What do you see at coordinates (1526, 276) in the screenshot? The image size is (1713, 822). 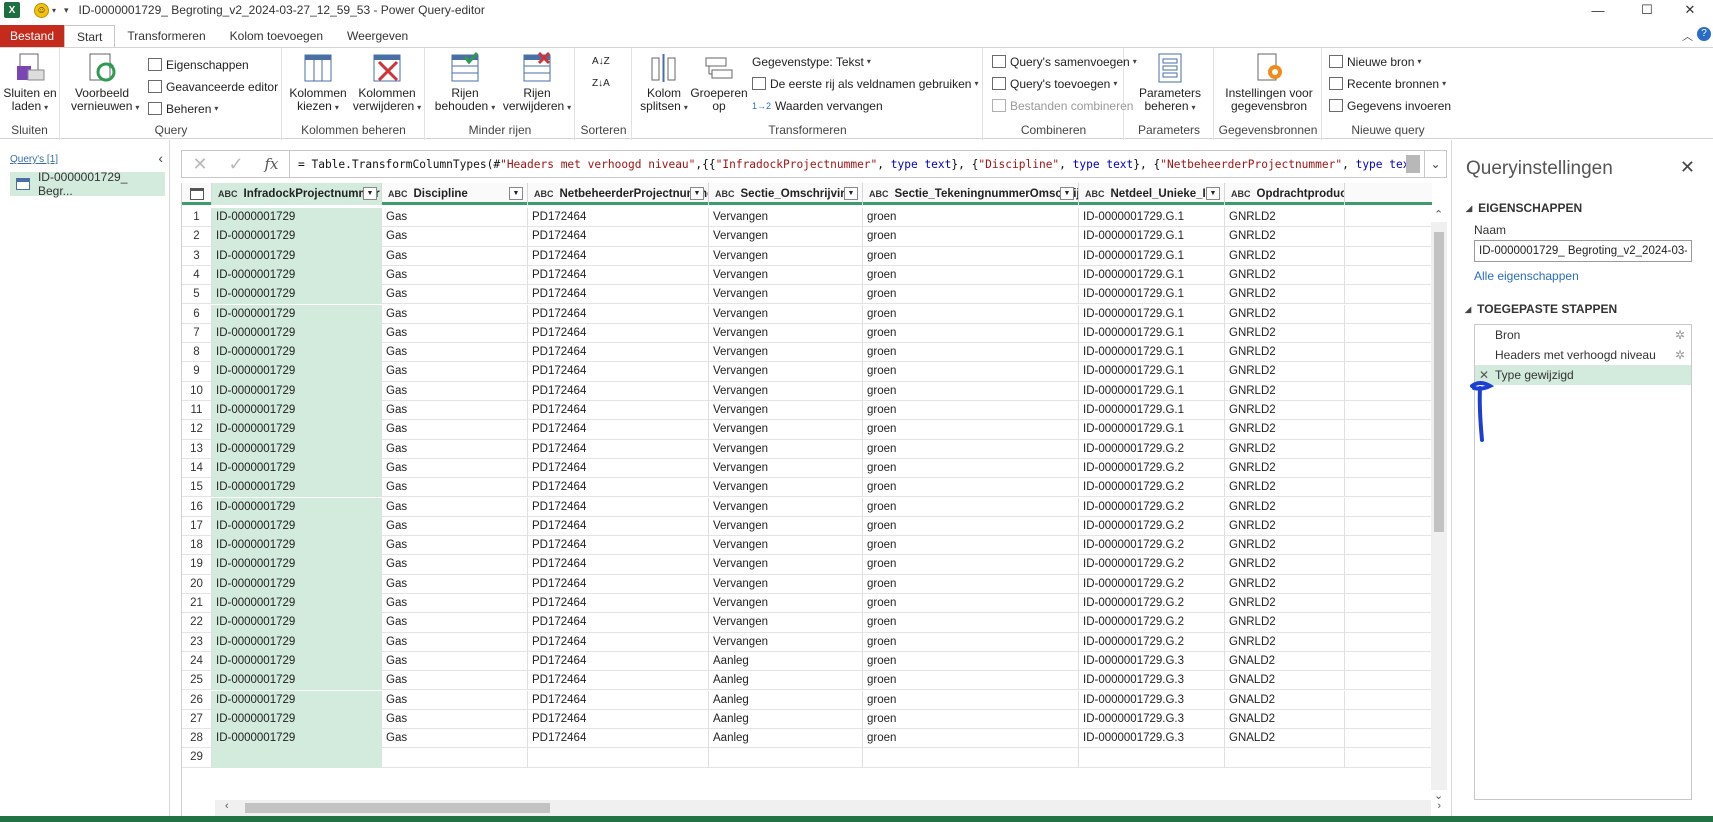 I see `all-properties-link: Alle eigenschappen` at bounding box center [1526, 276].